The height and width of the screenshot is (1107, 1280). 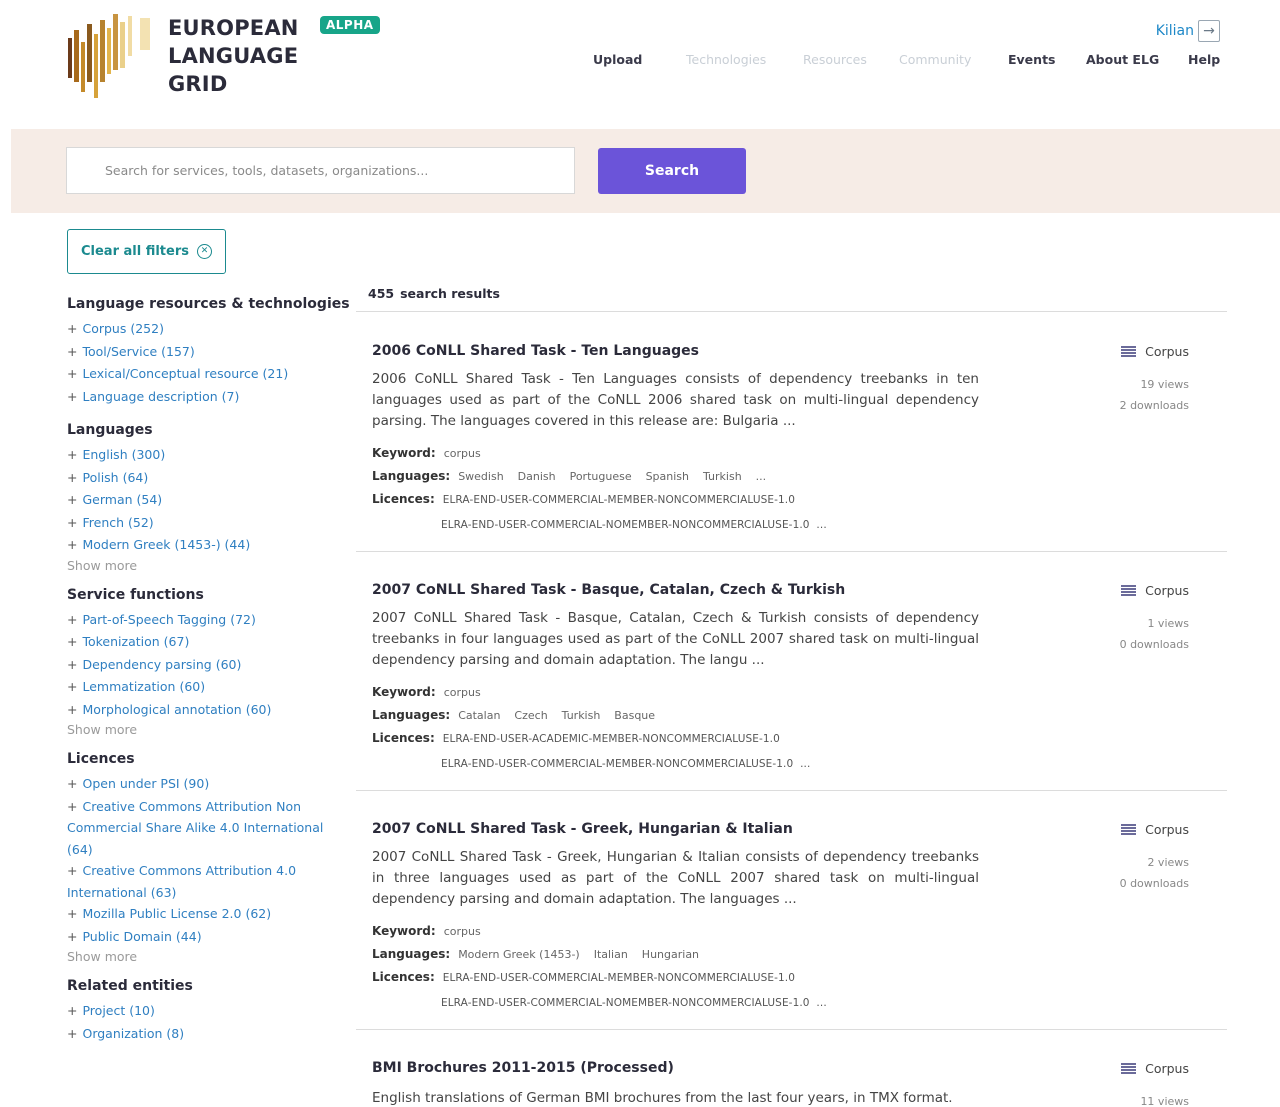 I want to click on results-label: search results, so click(x=450, y=293).